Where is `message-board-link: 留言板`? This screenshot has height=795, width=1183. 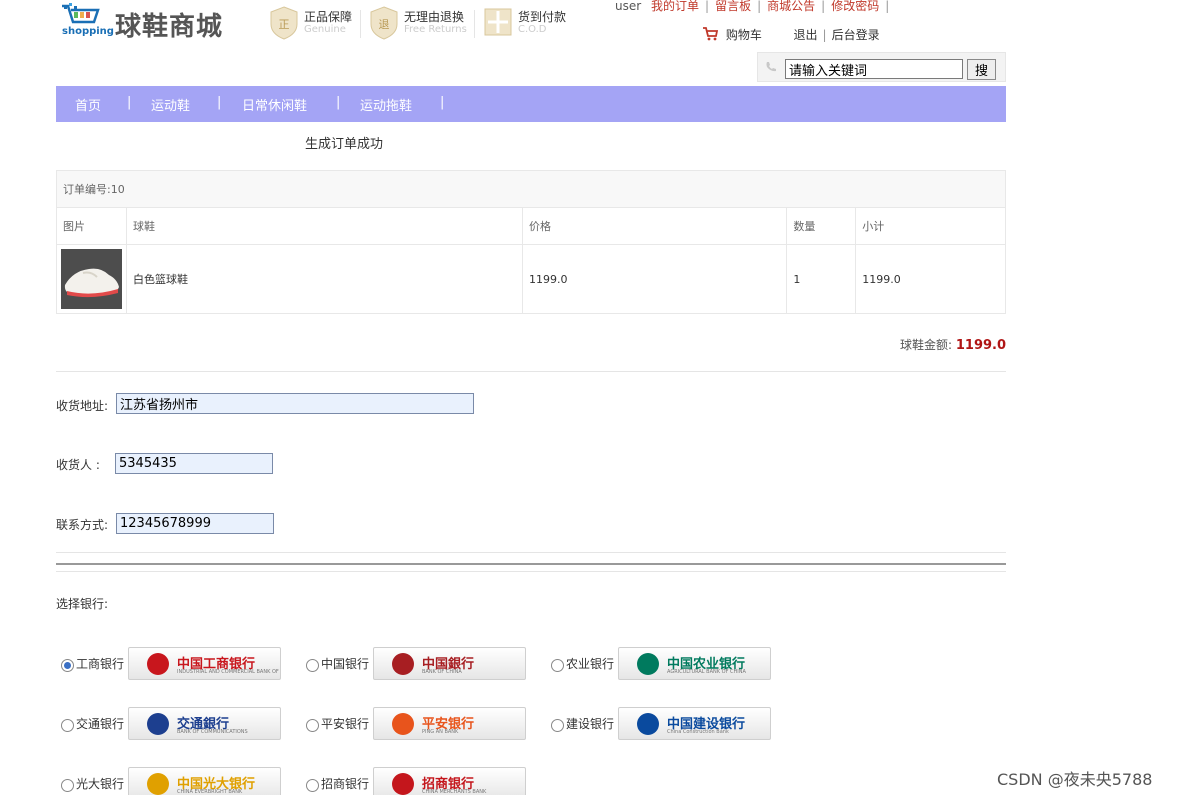
message-board-link: 留言板 is located at coordinates (733, 6).